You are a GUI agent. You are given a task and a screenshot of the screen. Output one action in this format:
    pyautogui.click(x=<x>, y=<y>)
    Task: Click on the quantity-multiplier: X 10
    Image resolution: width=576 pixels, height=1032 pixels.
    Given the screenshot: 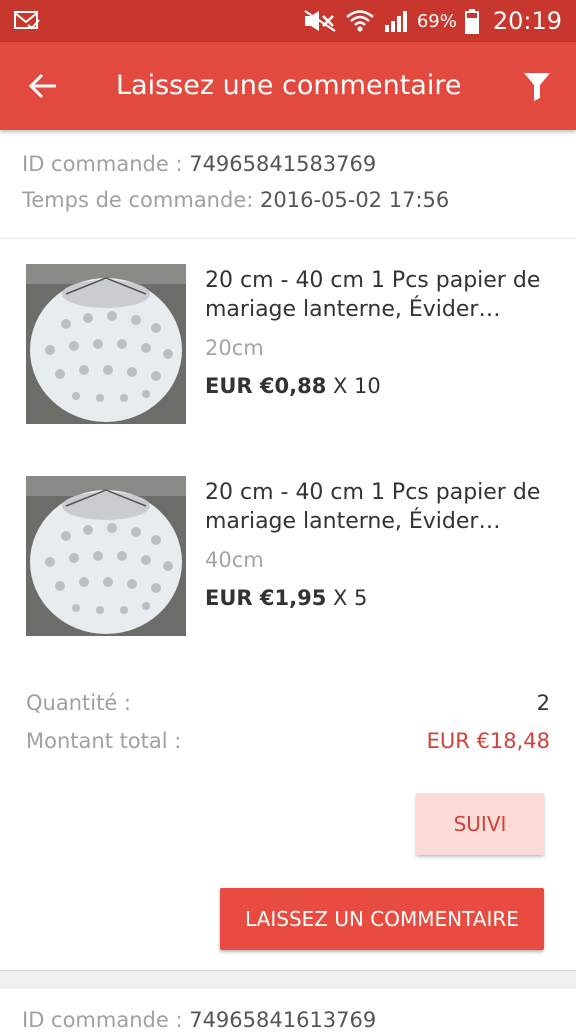 What is the action you would take?
    pyautogui.click(x=353, y=386)
    